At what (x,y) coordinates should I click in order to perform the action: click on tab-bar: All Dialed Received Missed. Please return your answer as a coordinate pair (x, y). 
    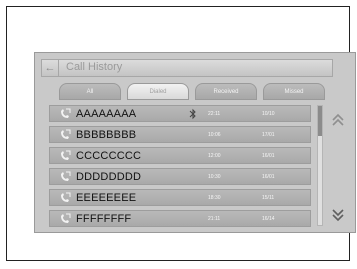
    Looking at the image, I should click on (194, 92).